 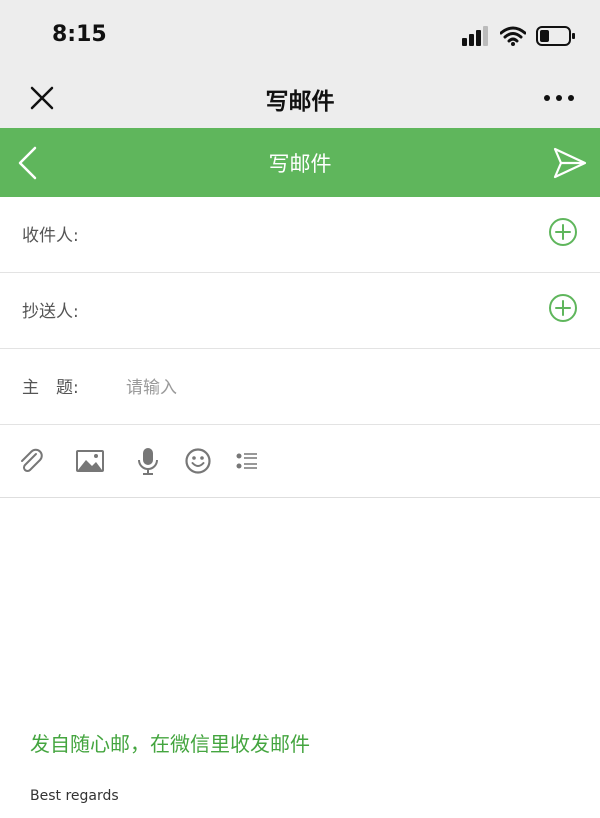 What do you see at coordinates (50, 236) in the screenshot?
I see `to-label: 收件人:` at bounding box center [50, 236].